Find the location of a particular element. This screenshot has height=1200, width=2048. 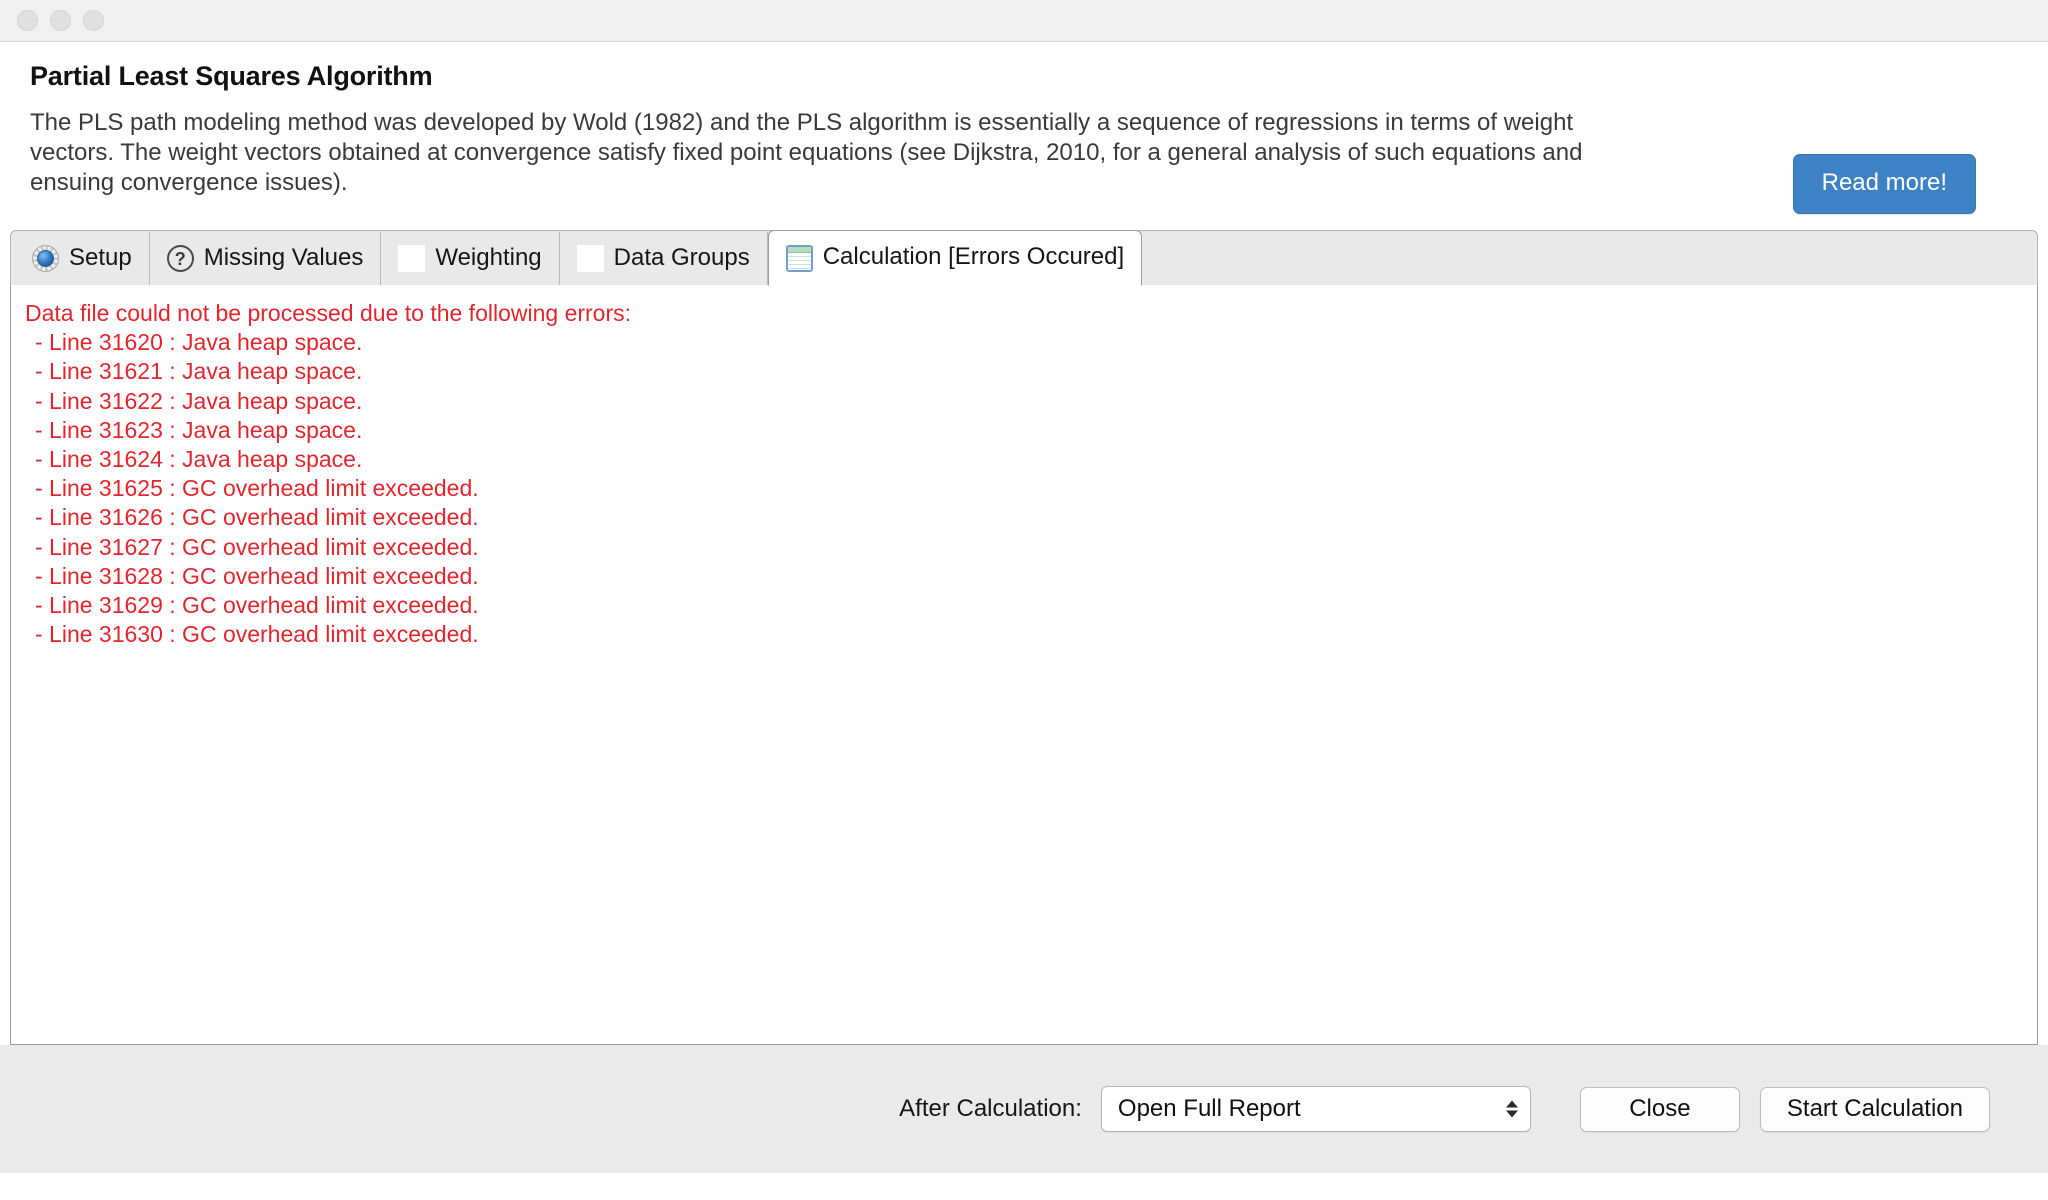

page-title: Partial Least Squares Algorithm is located at coordinates (231, 76).